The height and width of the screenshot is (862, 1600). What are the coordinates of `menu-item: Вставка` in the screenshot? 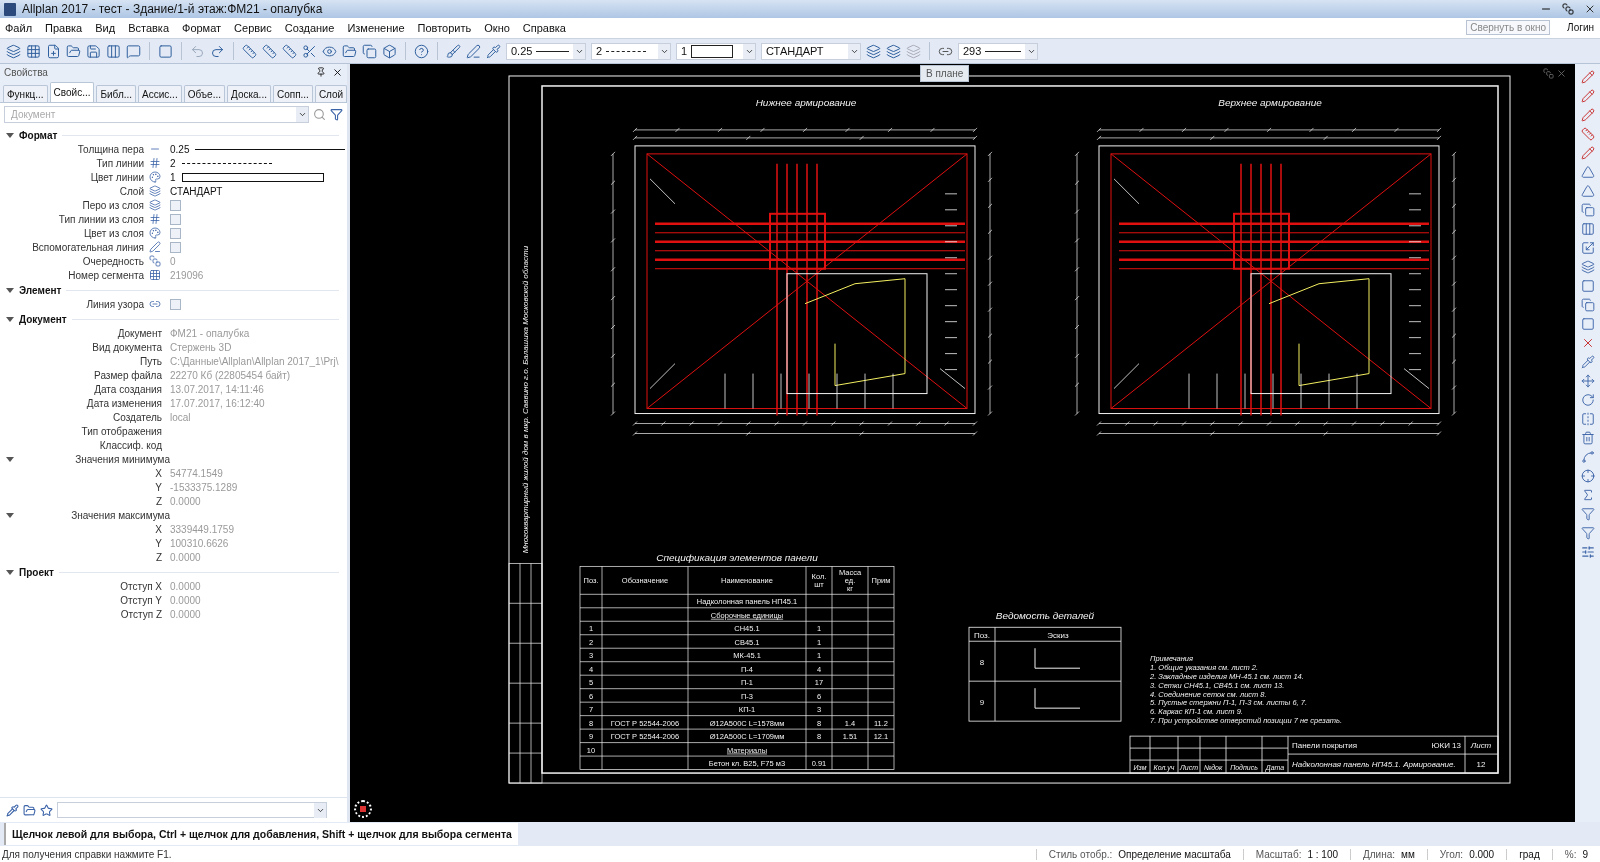 It's located at (148, 28).